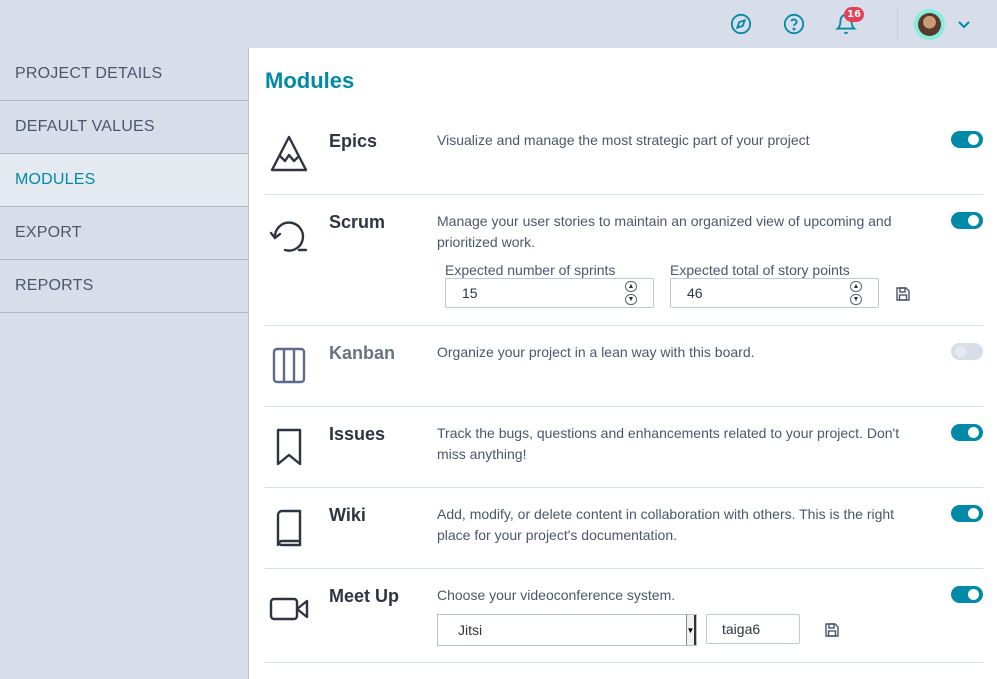  Describe the element at coordinates (364, 596) in the screenshot. I see `module-name: Meet Up` at that location.